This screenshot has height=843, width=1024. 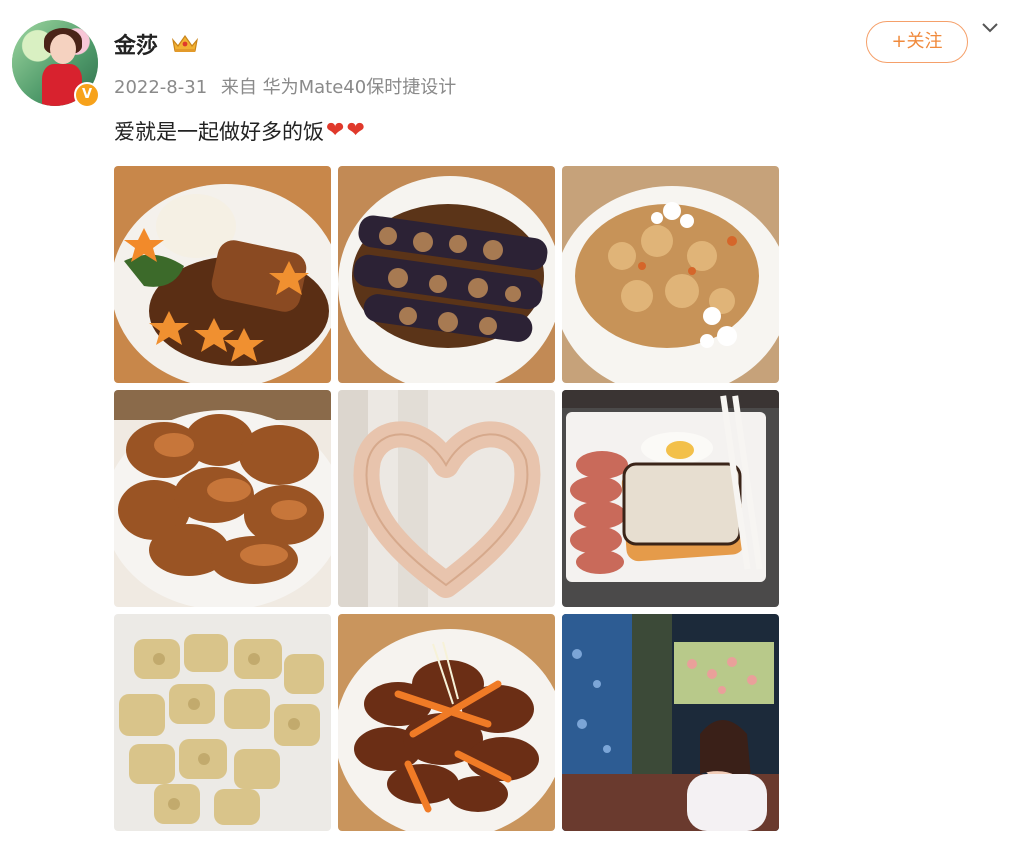 What do you see at coordinates (670, 722) in the screenshot?
I see `photo-aquarium-selfie` at bounding box center [670, 722].